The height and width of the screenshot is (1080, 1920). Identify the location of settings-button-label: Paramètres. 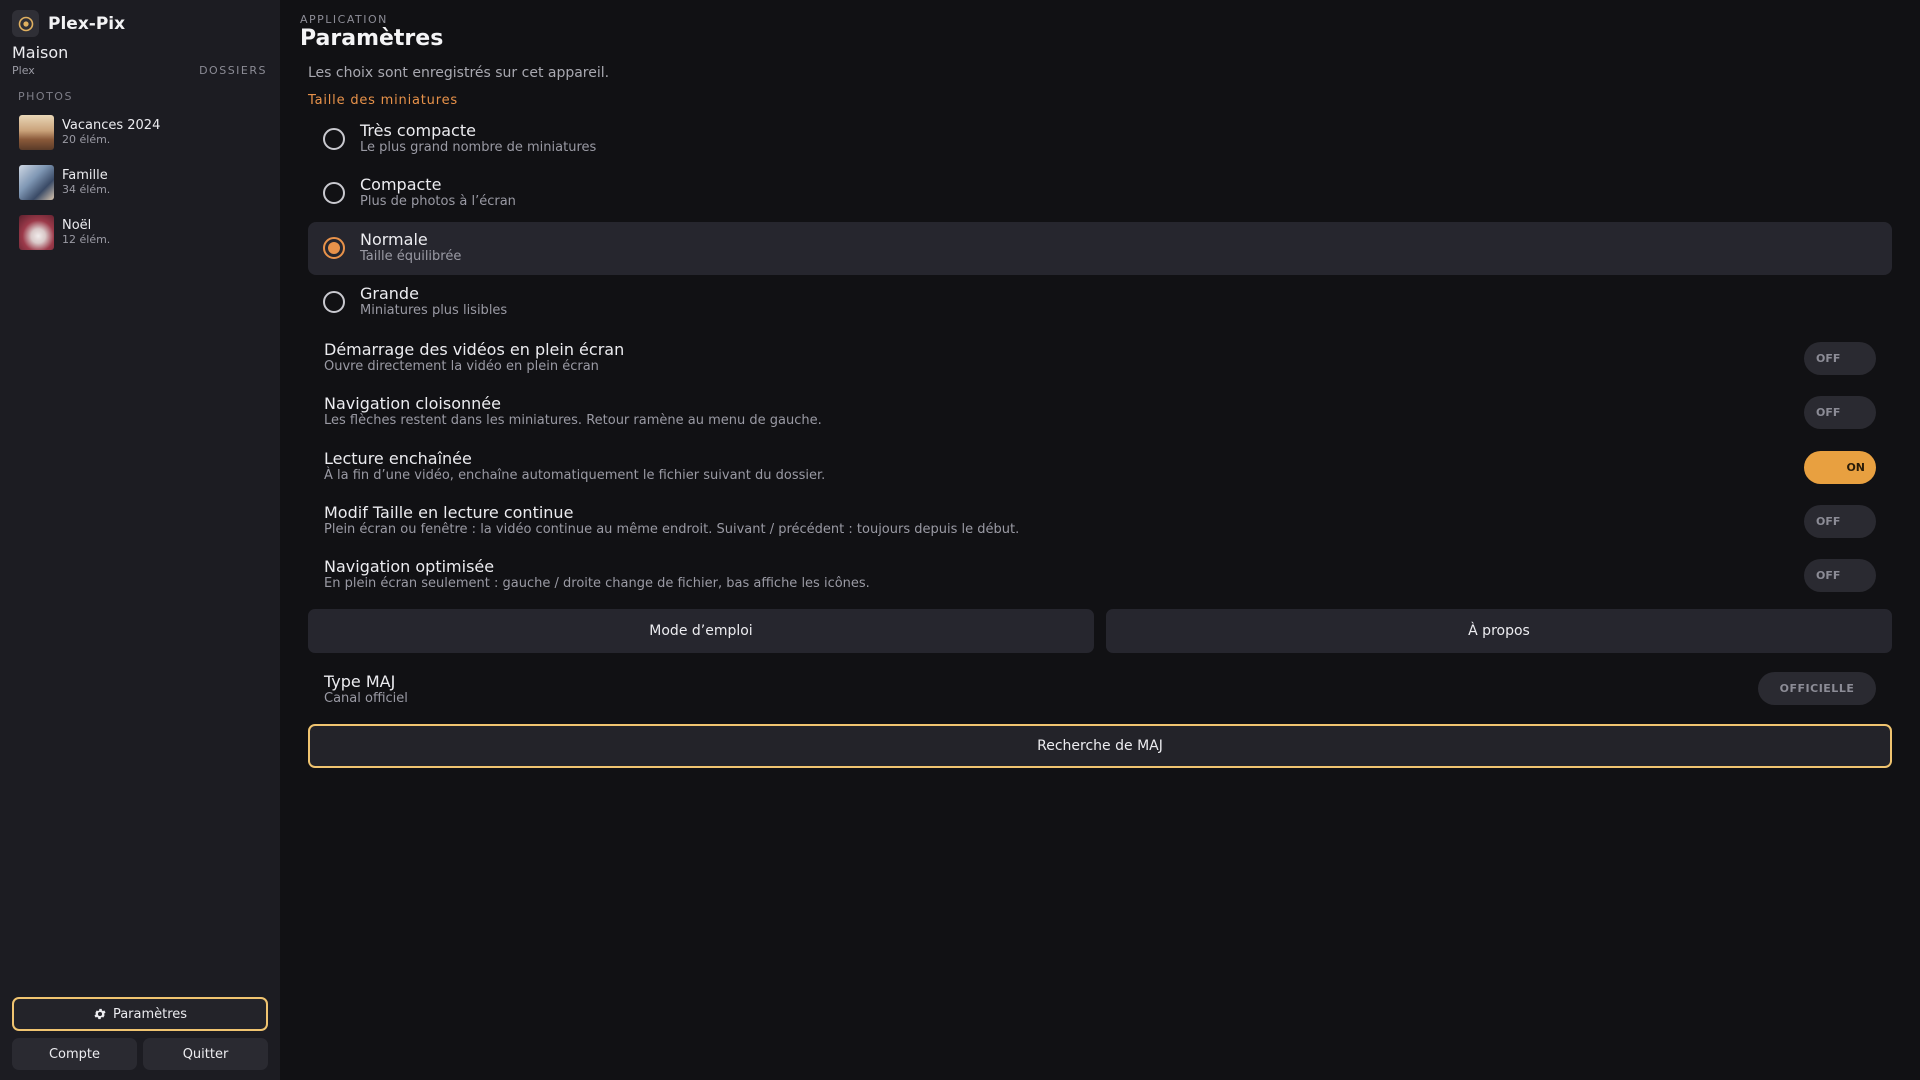
(150, 1014).